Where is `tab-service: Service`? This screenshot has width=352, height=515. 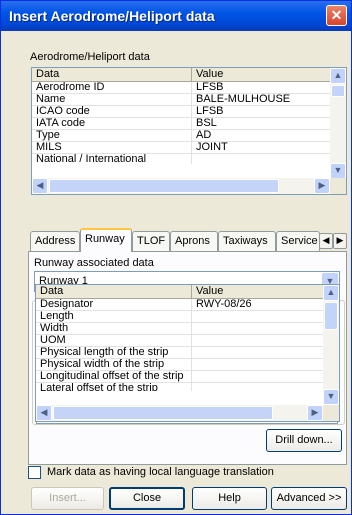 tab-service: Service is located at coordinates (298, 241).